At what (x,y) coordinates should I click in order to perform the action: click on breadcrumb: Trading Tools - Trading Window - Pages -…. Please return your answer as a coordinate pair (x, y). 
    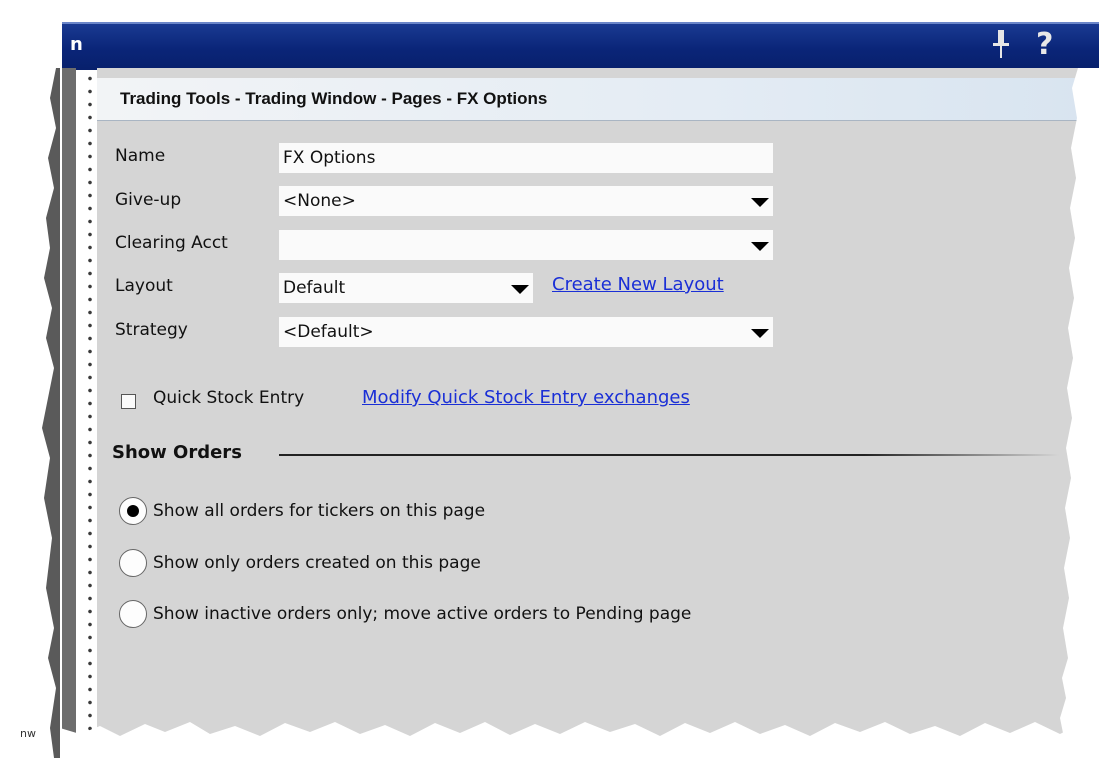
    Looking at the image, I should click on (598, 99).